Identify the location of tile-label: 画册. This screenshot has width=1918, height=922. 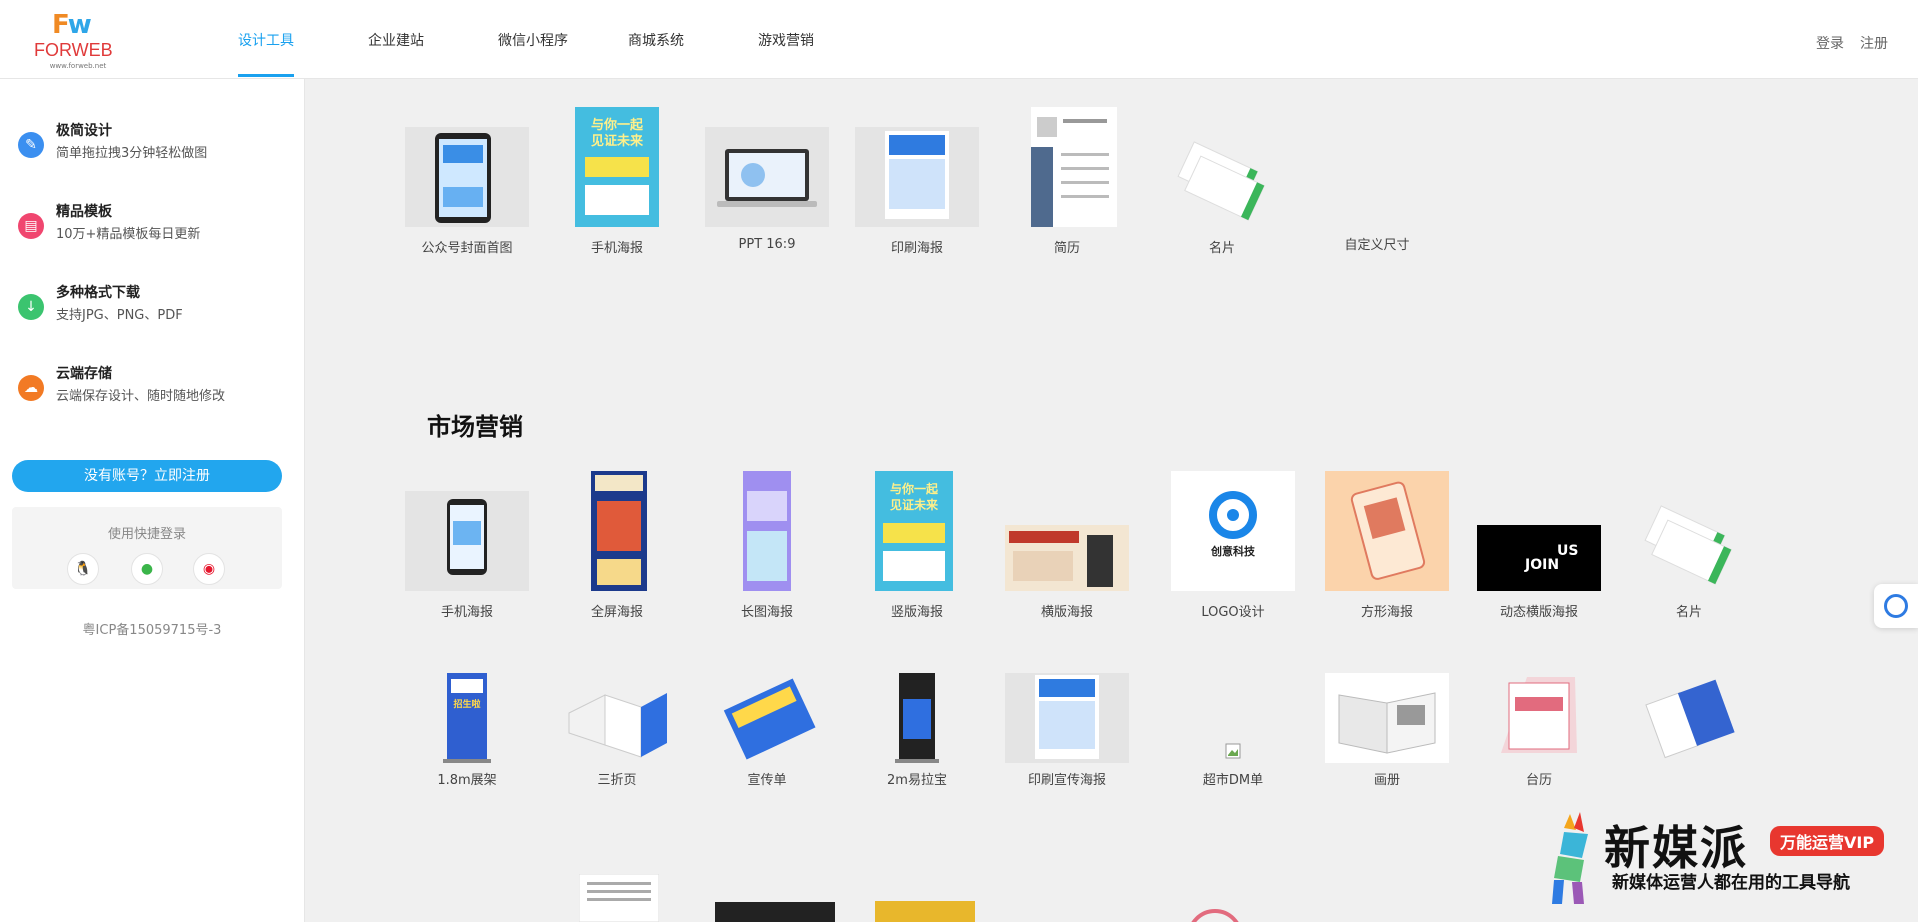
(1386, 780).